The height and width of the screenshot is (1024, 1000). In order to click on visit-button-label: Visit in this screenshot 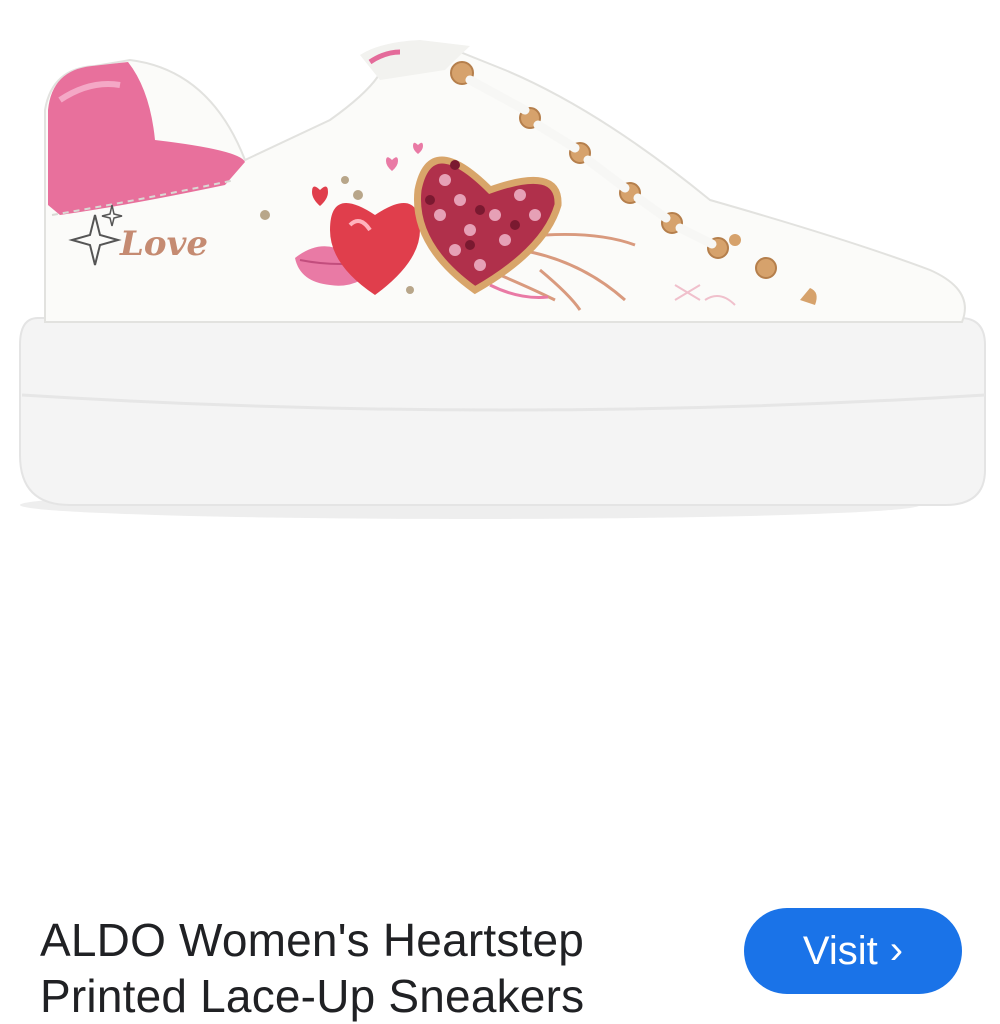, I will do `click(840, 950)`.